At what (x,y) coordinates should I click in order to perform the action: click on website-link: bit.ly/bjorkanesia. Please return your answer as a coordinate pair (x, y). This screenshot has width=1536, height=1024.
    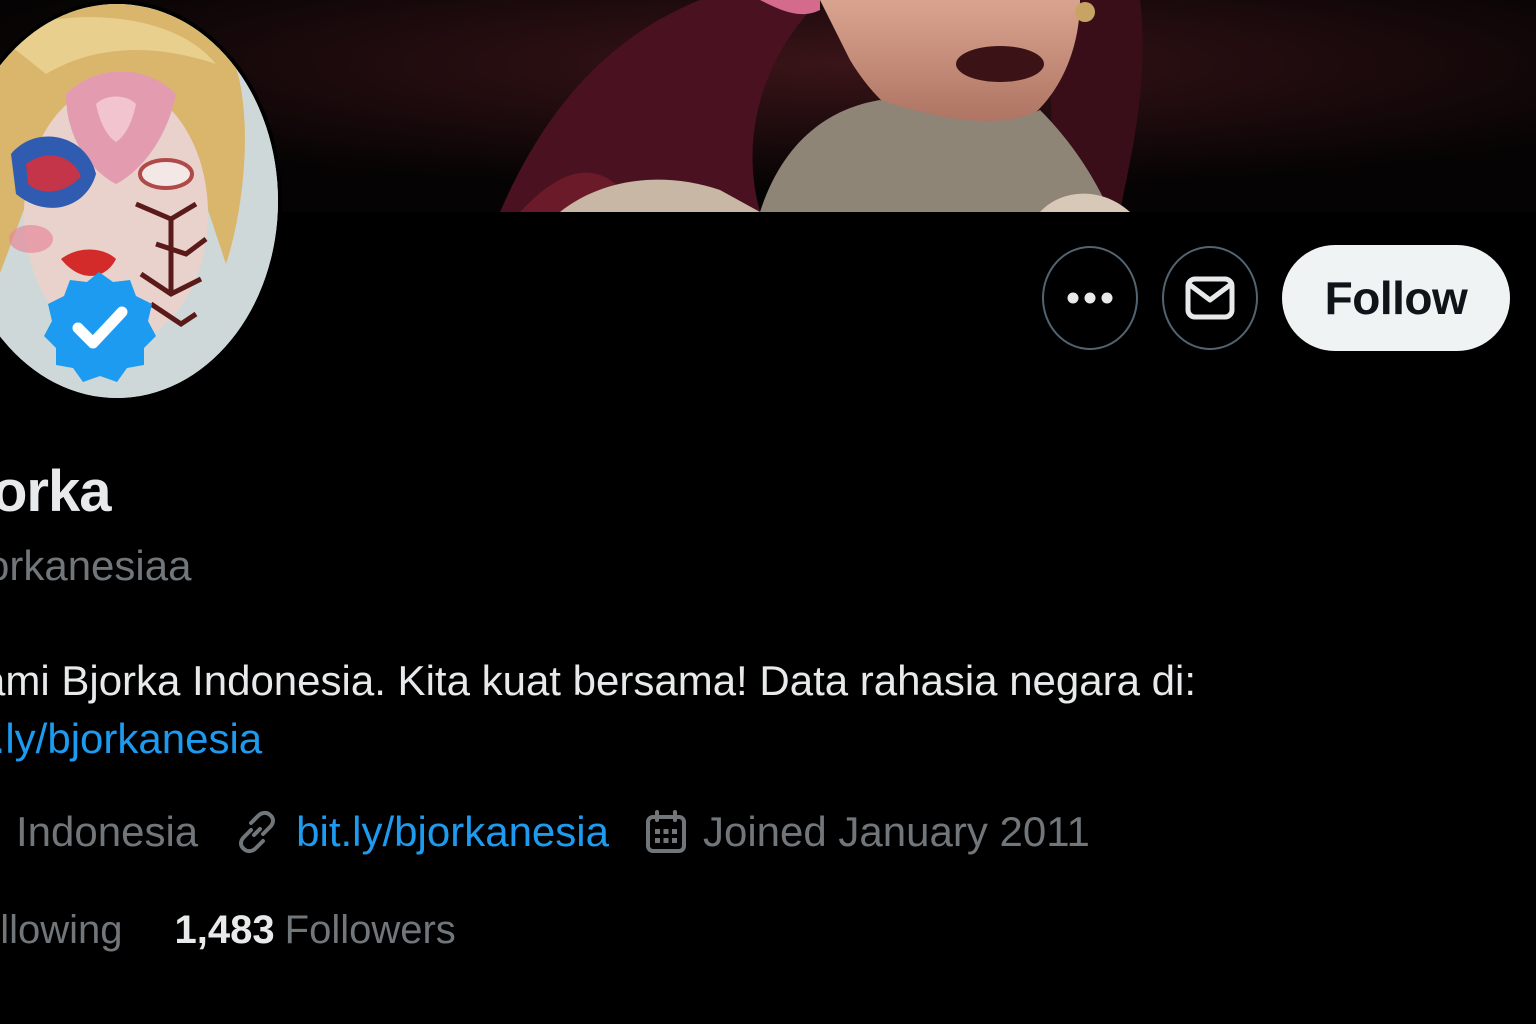
    Looking at the image, I should click on (452, 832).